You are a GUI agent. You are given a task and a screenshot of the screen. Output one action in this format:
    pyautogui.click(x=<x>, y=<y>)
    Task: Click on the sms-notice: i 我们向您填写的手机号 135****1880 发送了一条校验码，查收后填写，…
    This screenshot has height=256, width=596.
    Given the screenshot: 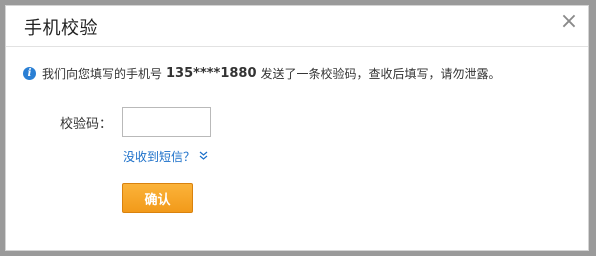 What is the action you would take?
    pyautogui.click(x=262, y=73)
    